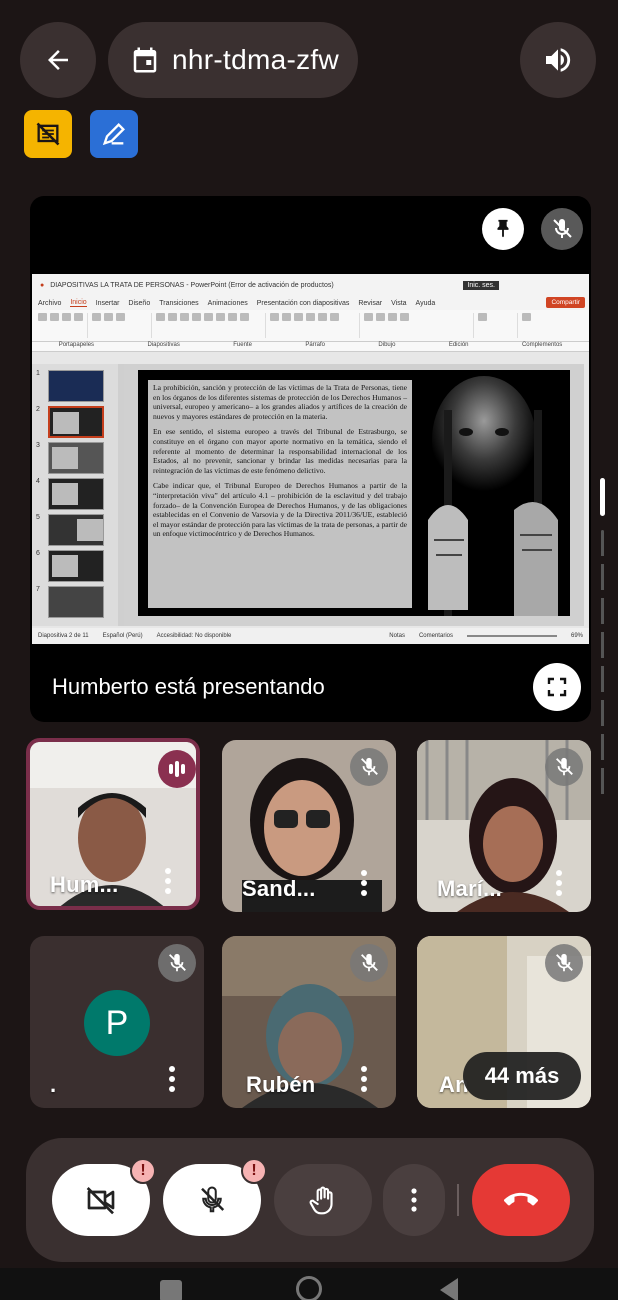  What do you see at coordinates (178, 303) in the screenshot?
I see `ppt-menu-item: Transiciones` at bounding box center [178, 303].